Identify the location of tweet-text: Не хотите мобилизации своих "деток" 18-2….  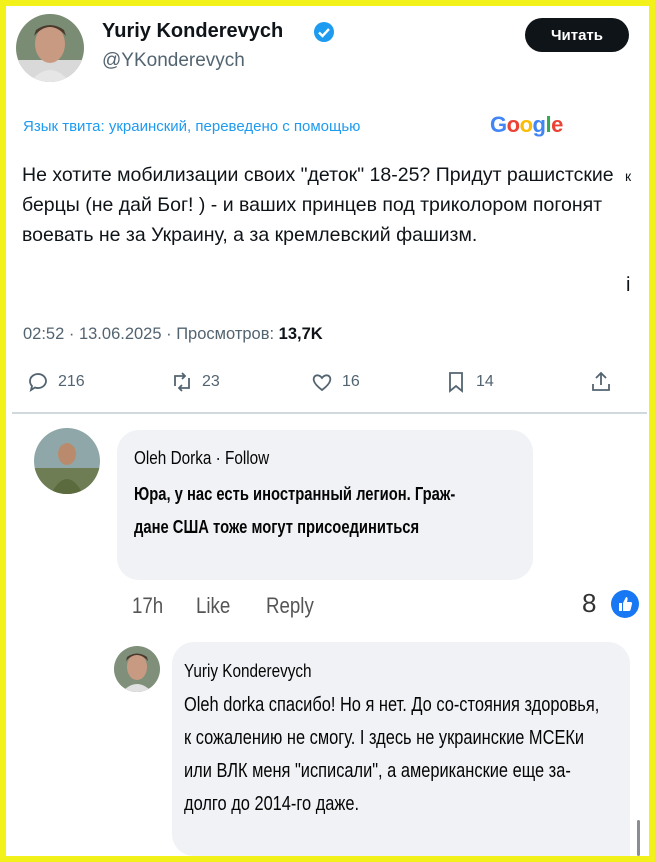
(318, 205).